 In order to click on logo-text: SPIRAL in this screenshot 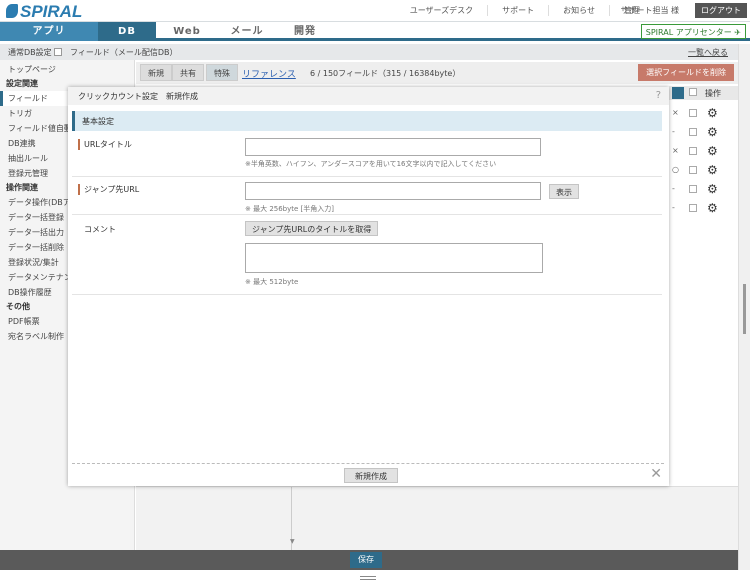, I will do `click(51, 11)`.